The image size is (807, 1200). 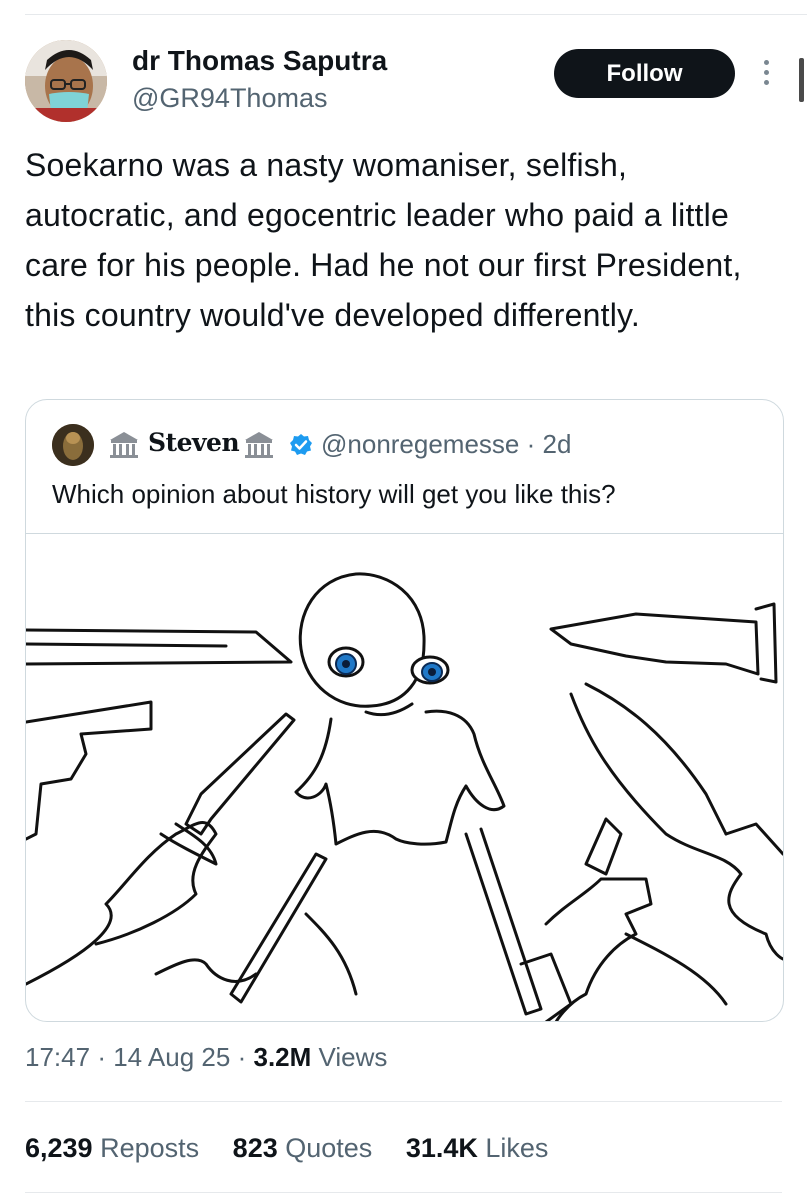 I want to click on more-options-icon, so click(x=766, y=75).